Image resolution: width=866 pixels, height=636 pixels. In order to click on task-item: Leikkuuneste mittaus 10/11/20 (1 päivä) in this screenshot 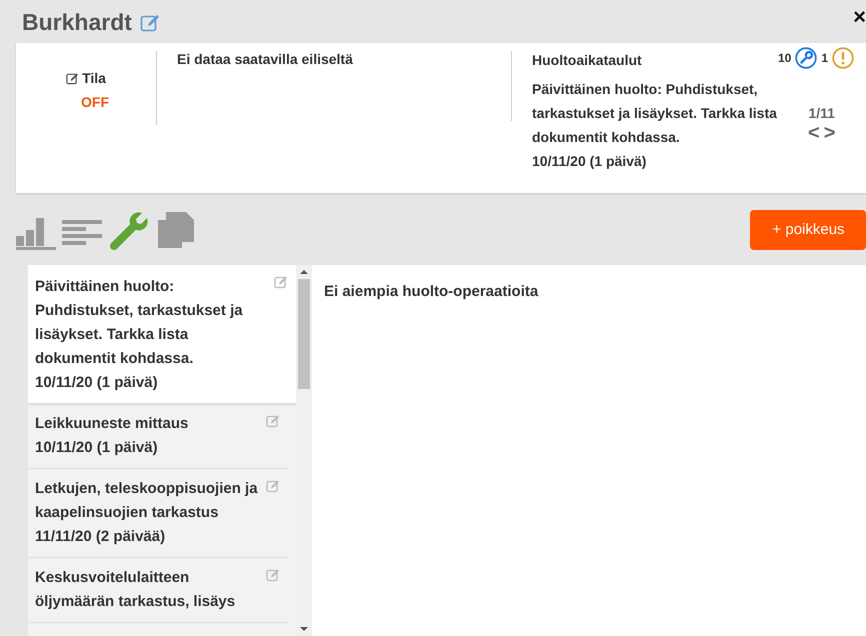, I will do `click(158, 436)`.